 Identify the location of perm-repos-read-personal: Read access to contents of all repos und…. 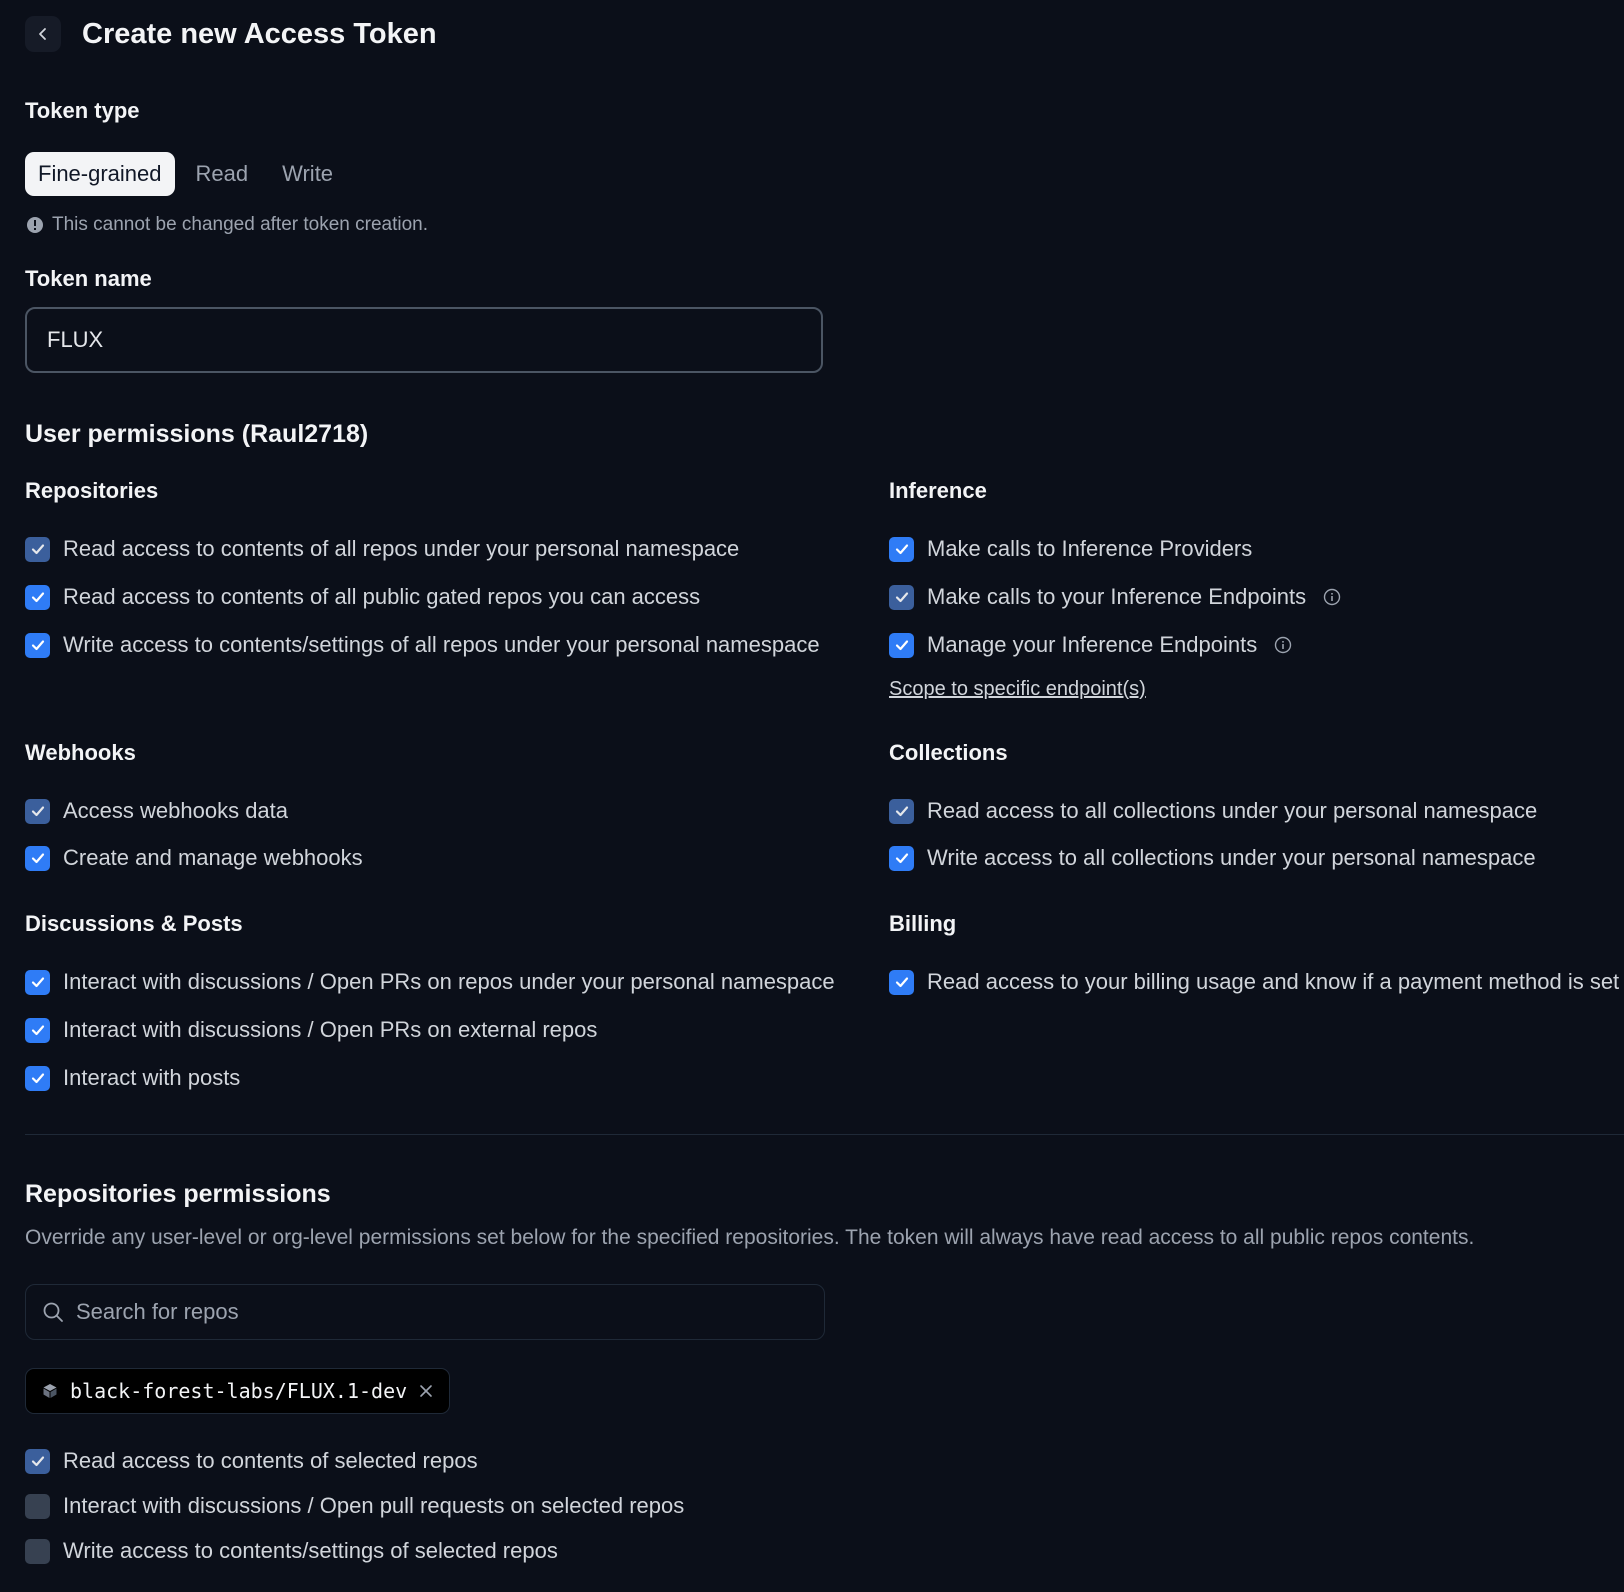
(382, 549).